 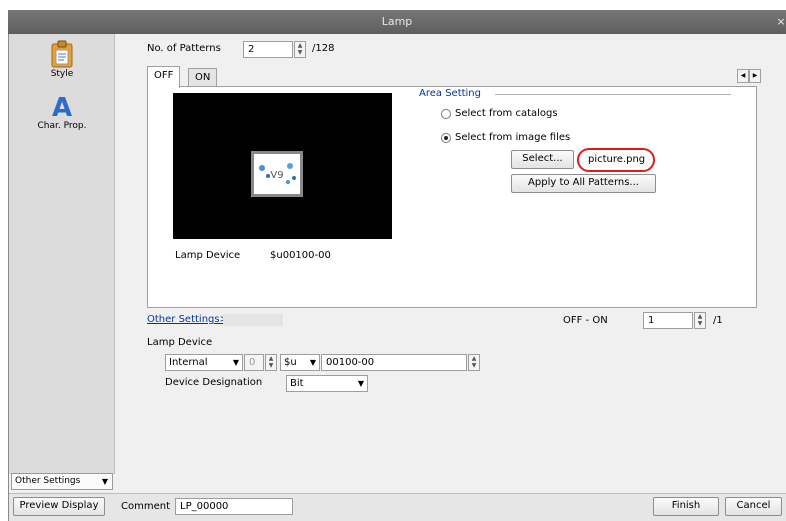 I want to click on title-bar: Lamp ×, so click(x=397, y=22).